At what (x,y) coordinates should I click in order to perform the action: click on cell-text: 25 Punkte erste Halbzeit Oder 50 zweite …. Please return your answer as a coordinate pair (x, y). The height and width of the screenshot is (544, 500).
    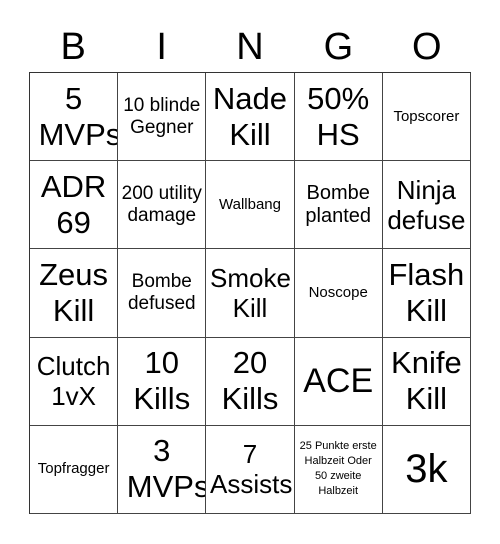
    Looking at the image, I should click on (338, 469).